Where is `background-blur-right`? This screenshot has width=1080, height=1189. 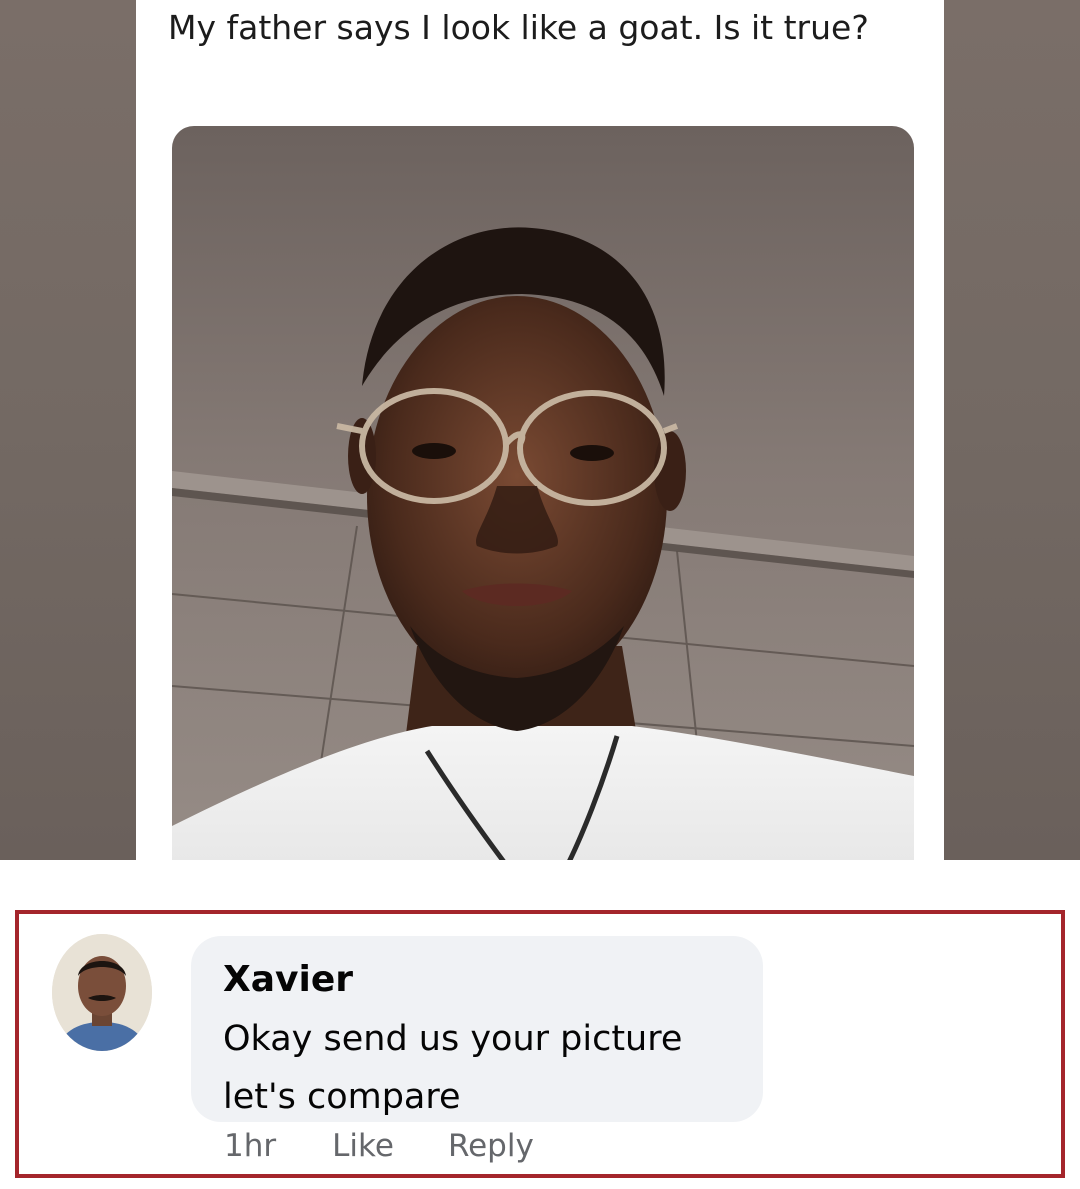
background-blur-right is located at coordinates (1012, 430).